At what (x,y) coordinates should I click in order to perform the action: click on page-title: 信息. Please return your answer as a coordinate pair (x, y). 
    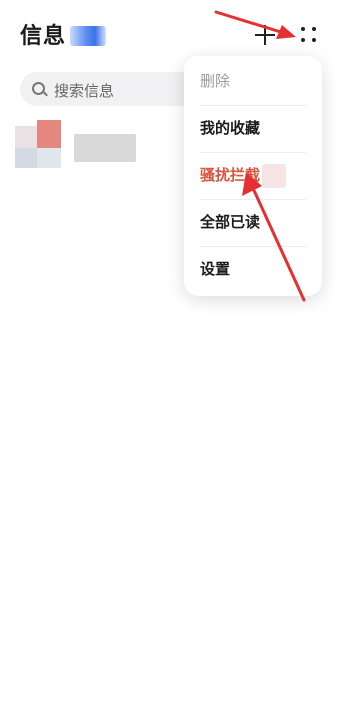
    Looking at the image, I should click on (43, 36).